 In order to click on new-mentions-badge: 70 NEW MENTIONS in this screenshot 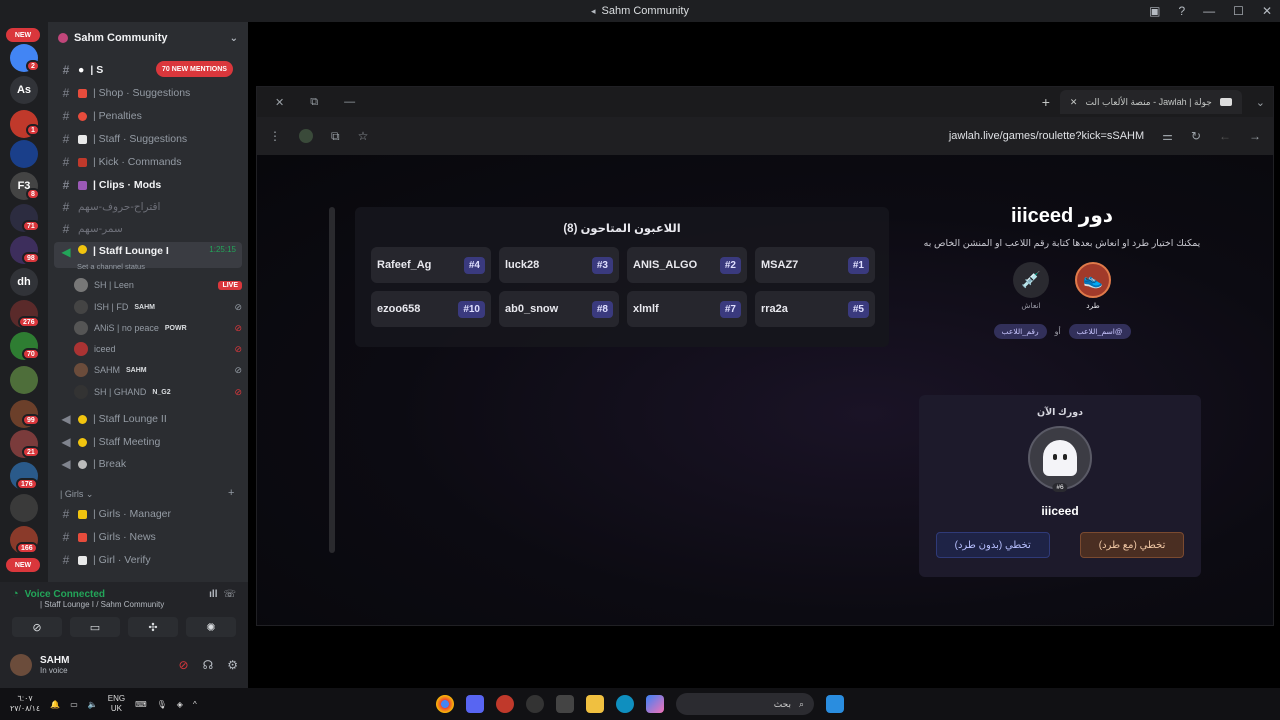, I will do `click(194, 69)`.